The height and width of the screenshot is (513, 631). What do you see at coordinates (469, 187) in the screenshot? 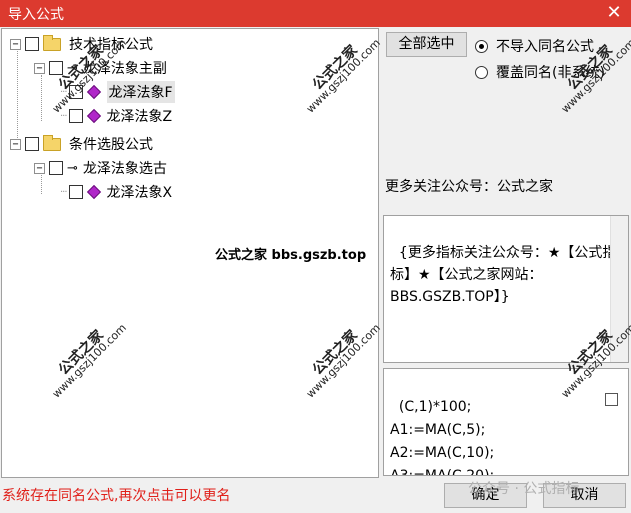
I see `follow-info-label: 更多关注公众号：公式之家` at bounding box center [469, 187].